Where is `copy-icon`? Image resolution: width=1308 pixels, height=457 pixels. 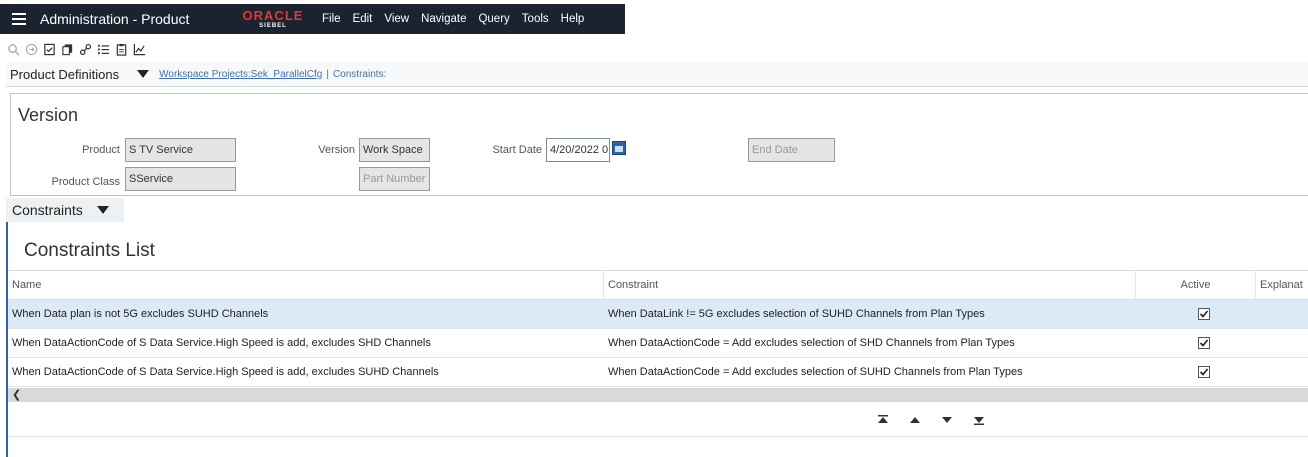 copy-icon is located at coordinates (67, 49).